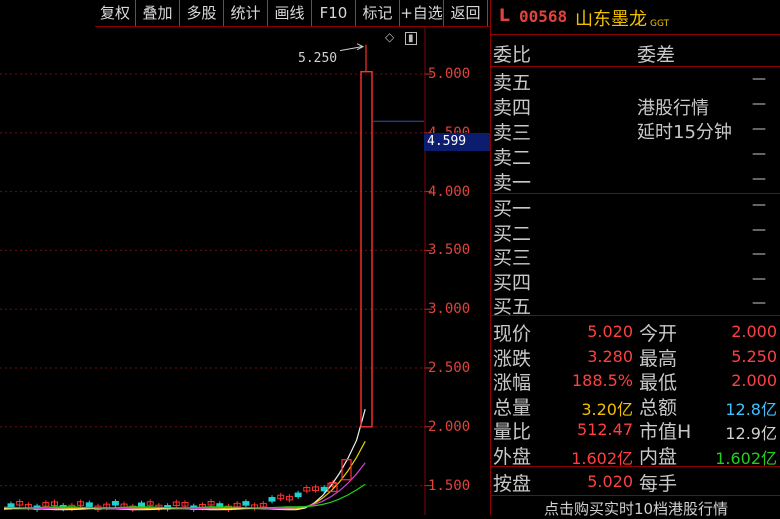  What do you see at coordinates (389, 37) in the screenshot?
I see `diamond-icon: ◇` at bounding box center [389, 37].